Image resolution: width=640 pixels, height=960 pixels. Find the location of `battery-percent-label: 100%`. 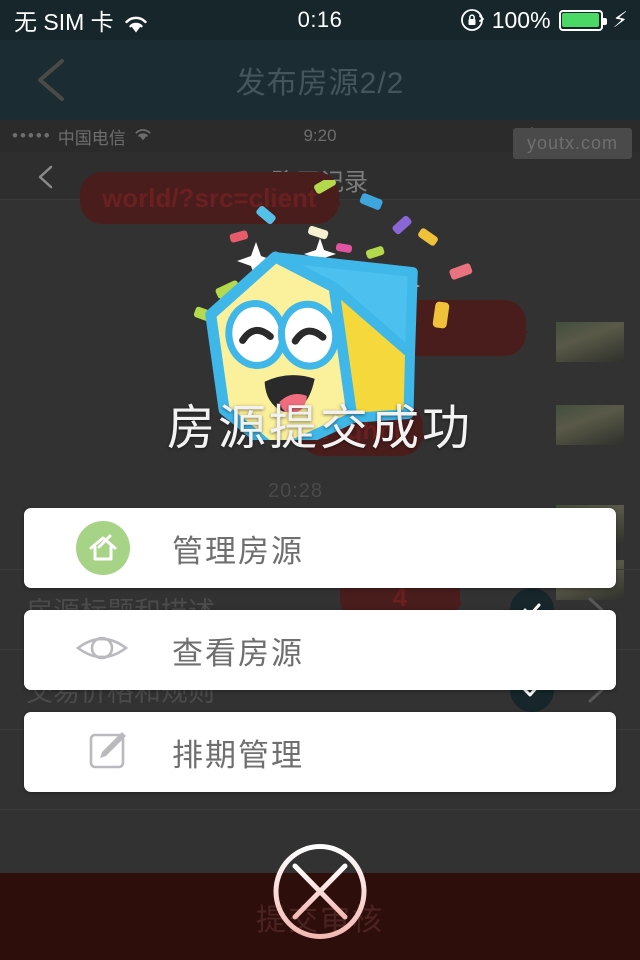

battery-percent-label: 100% is located at coordinates (521, 19).